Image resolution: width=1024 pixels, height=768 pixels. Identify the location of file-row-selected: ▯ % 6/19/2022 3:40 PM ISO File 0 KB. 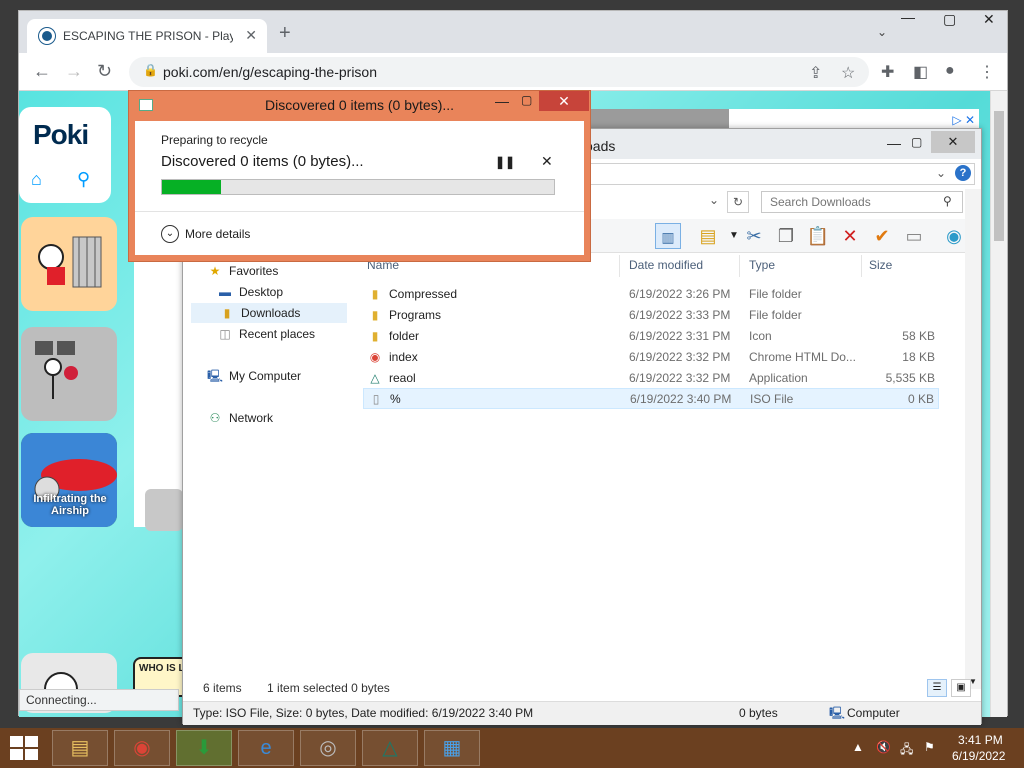
(651, 398).